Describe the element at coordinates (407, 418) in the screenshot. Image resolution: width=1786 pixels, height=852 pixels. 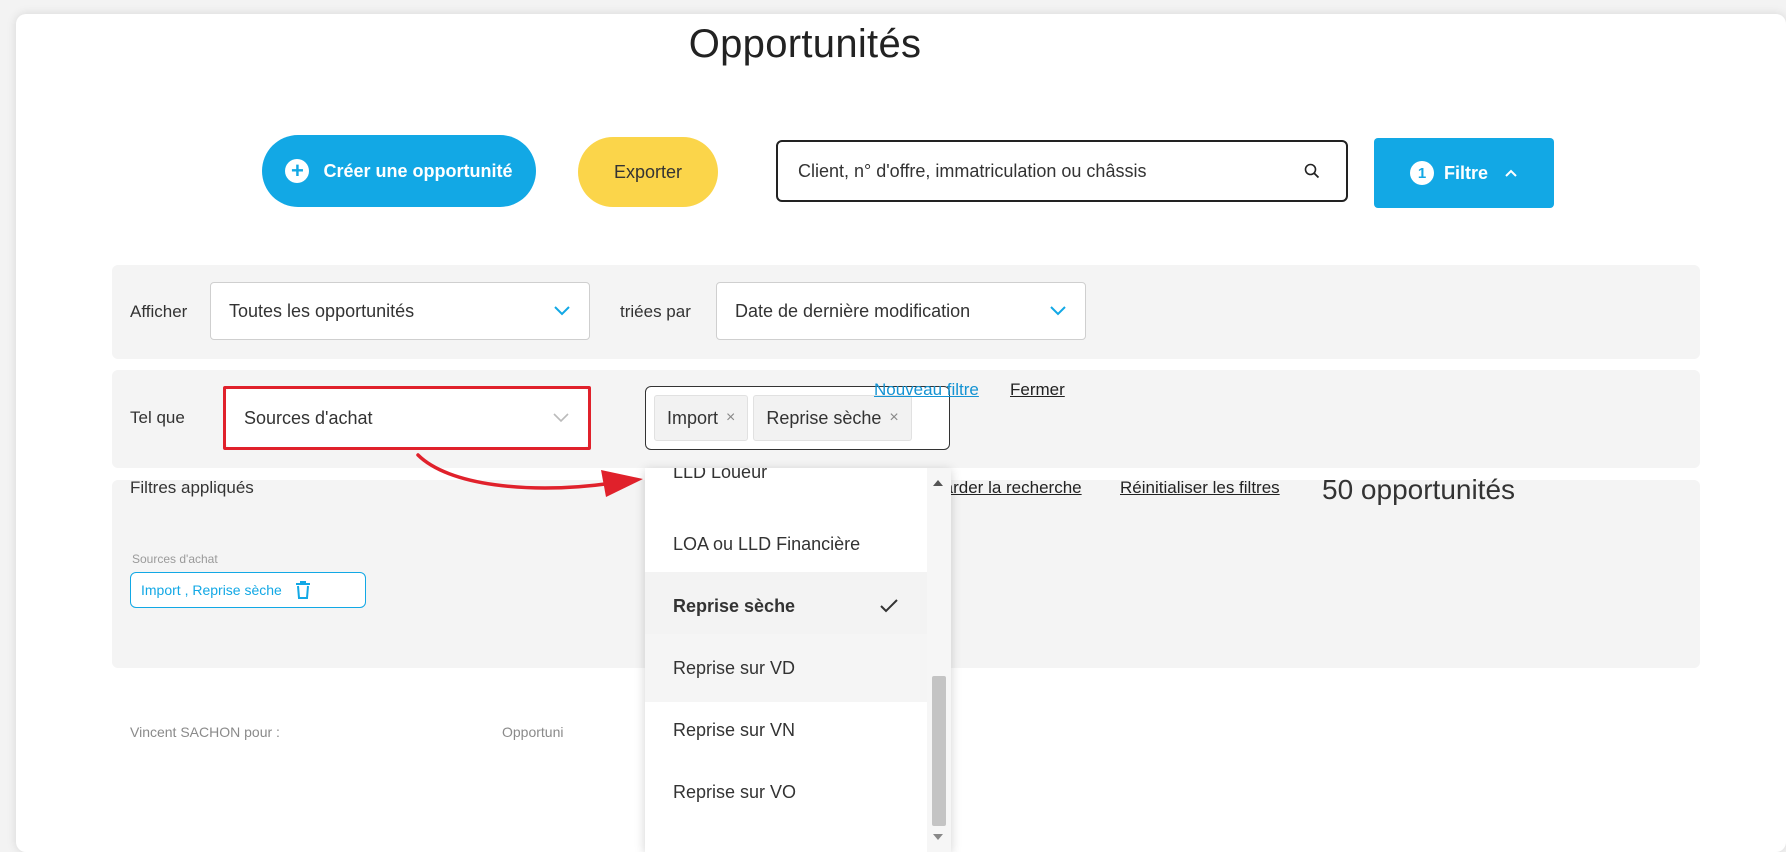
I see `highlight-annotation-box` at that location.